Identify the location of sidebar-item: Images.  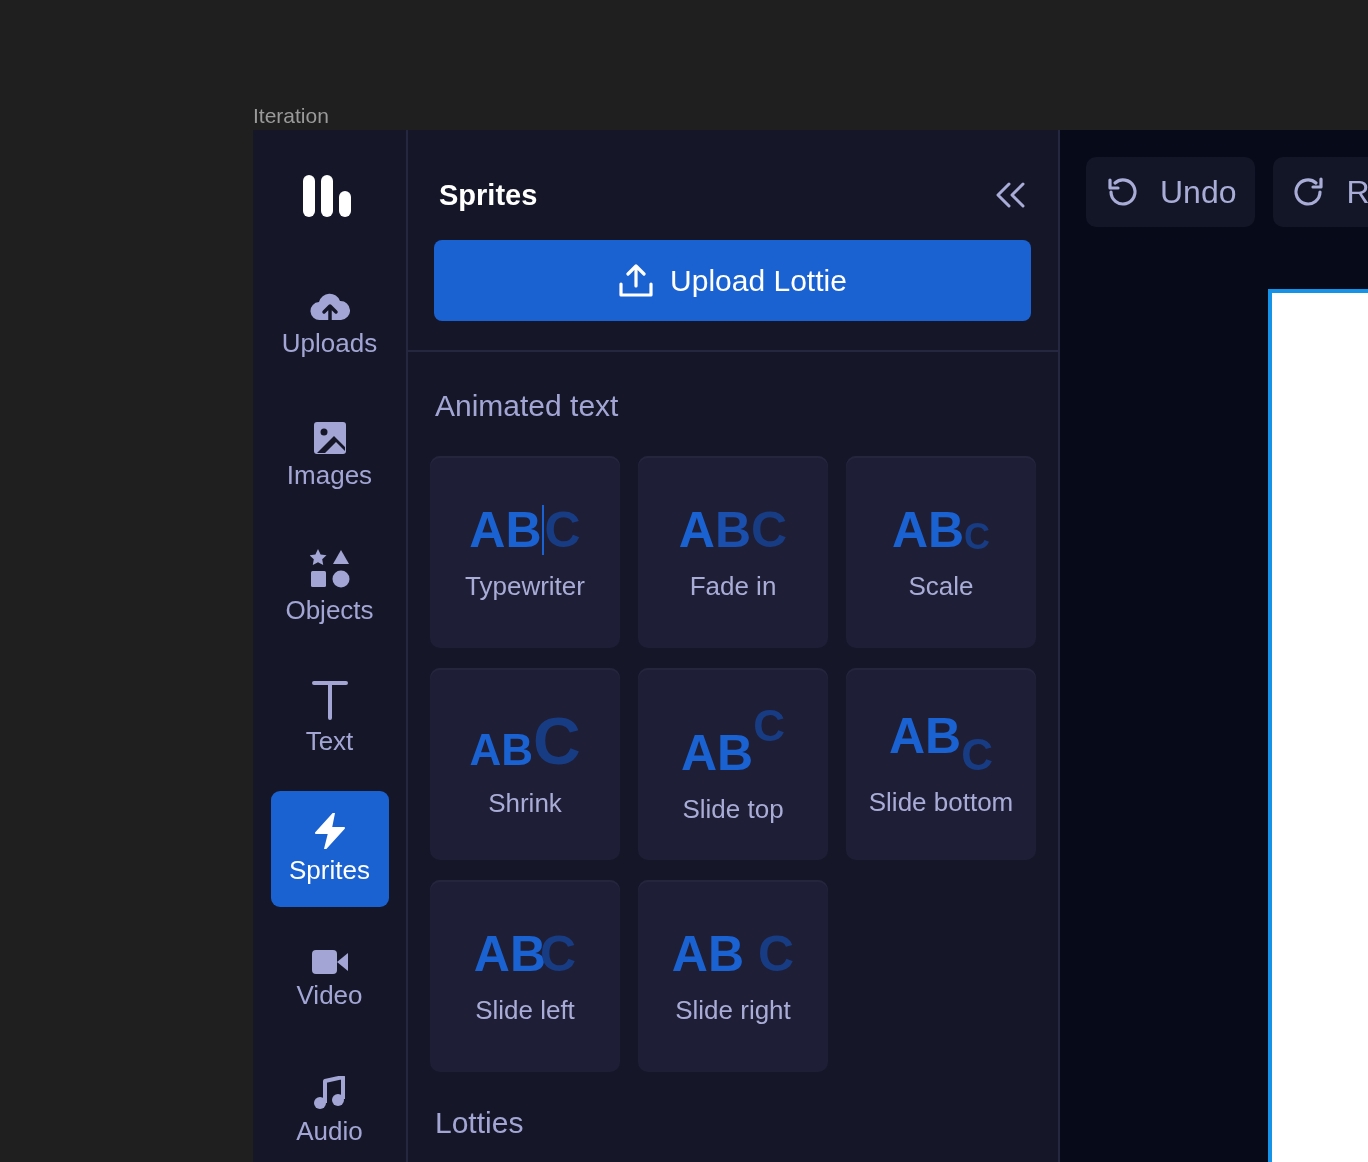
(329, 456).